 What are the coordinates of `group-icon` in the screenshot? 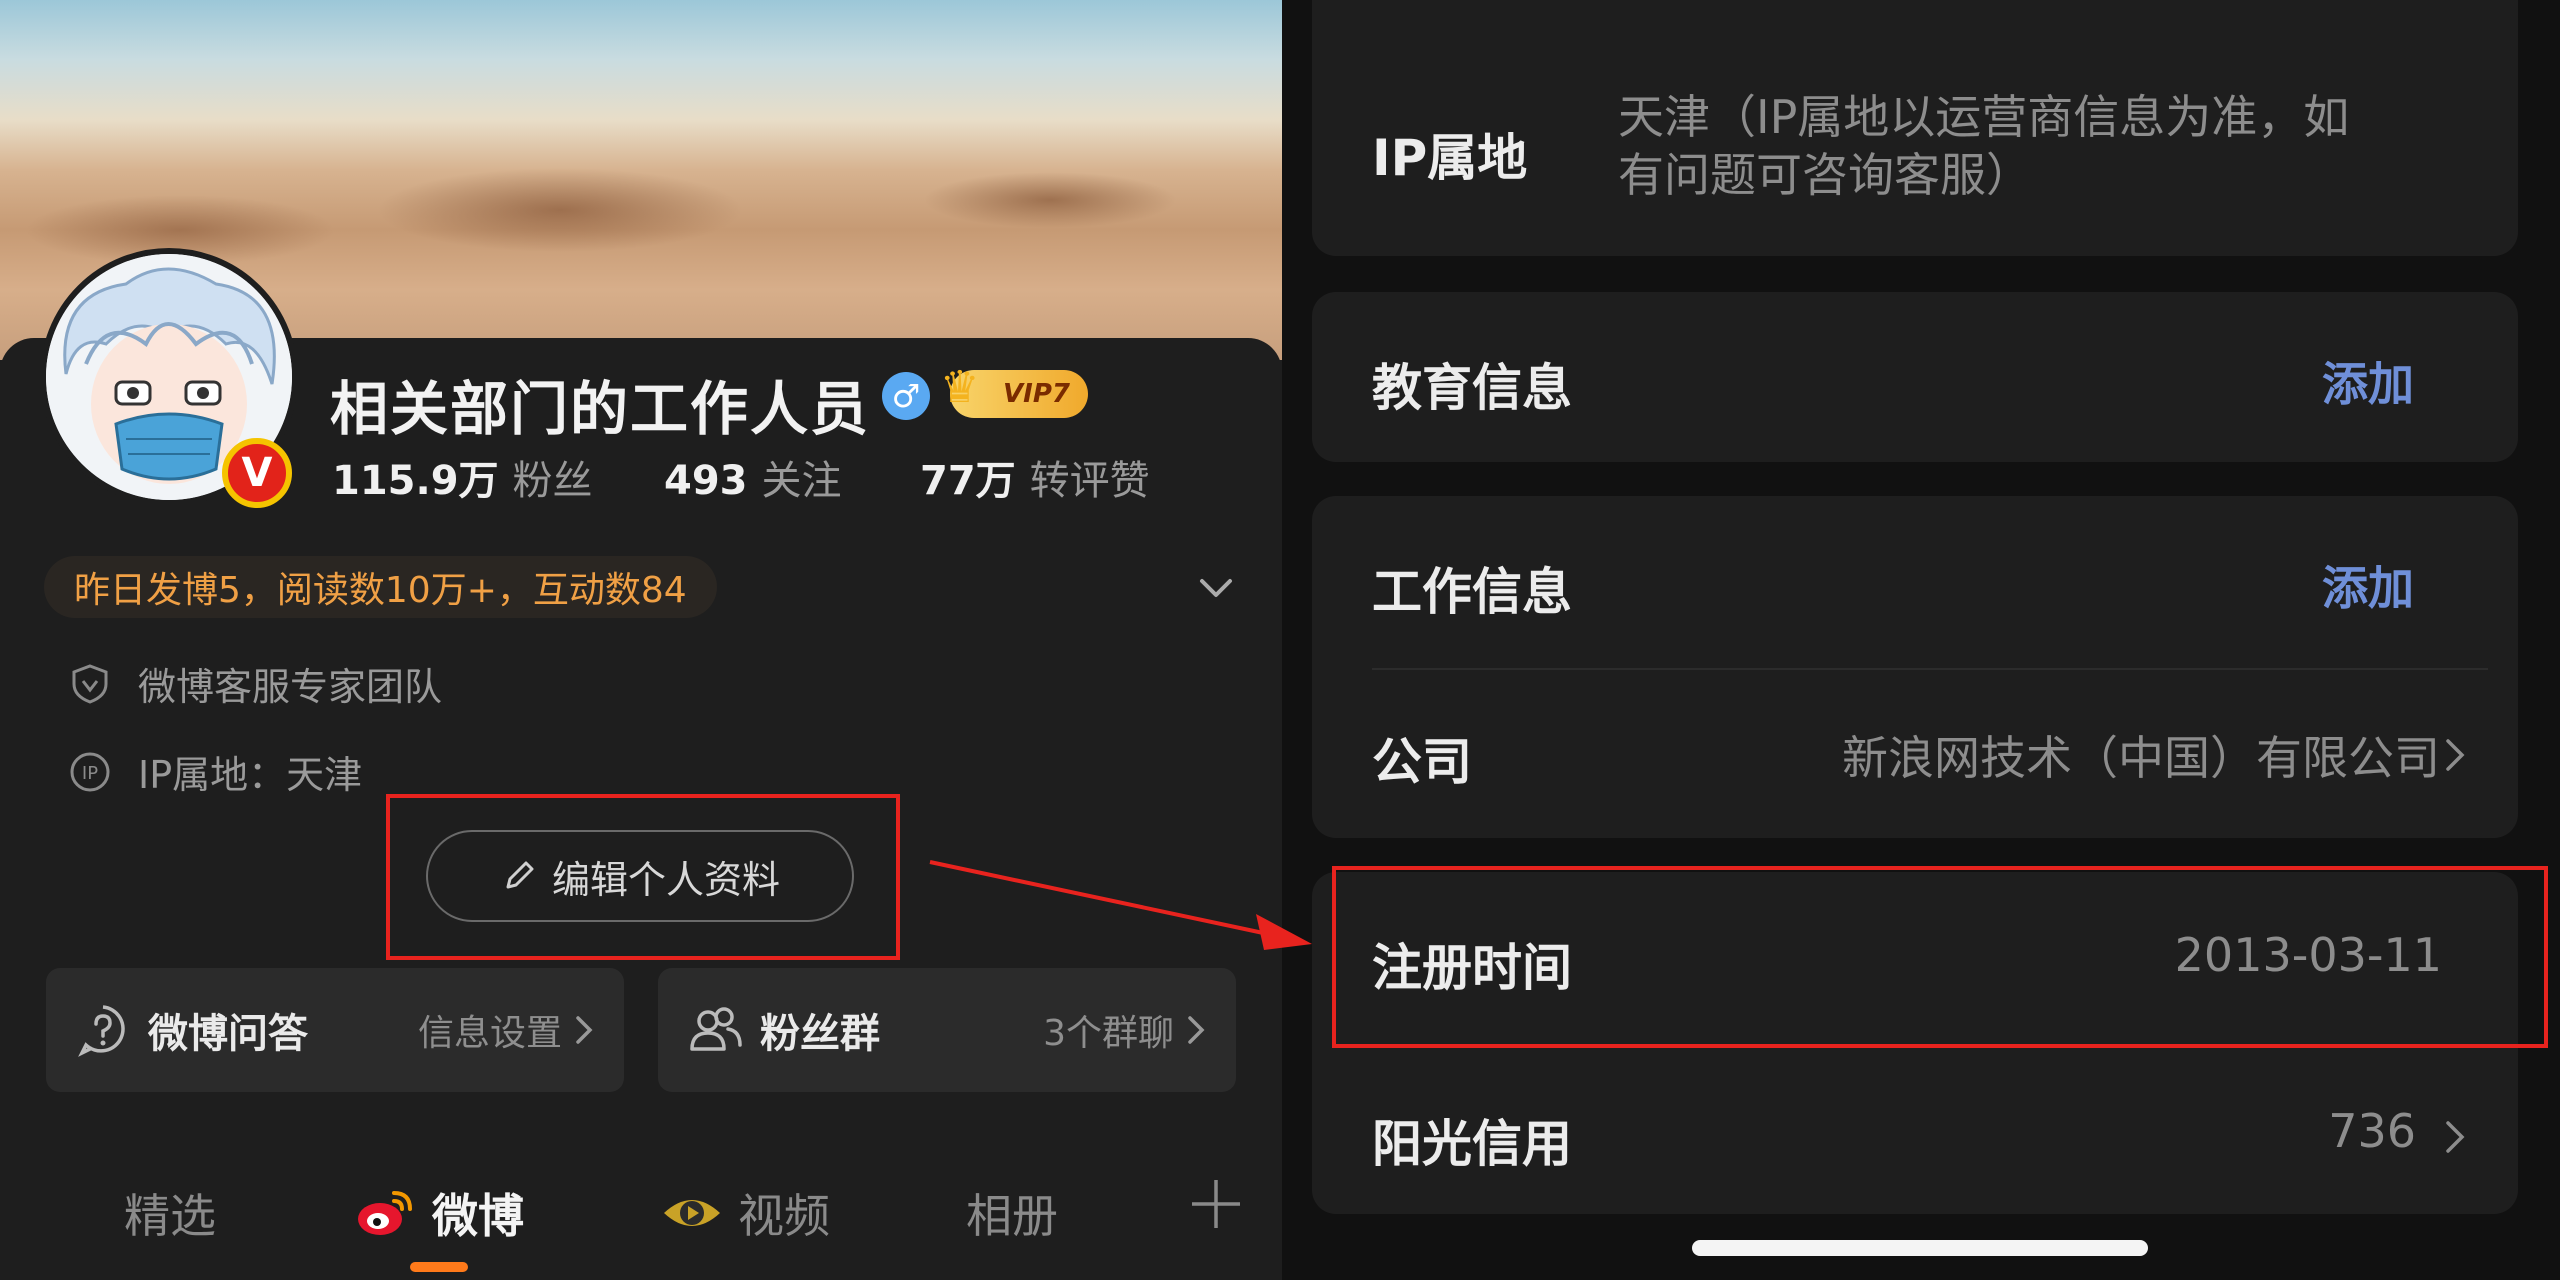 It's located at (716, 1029).